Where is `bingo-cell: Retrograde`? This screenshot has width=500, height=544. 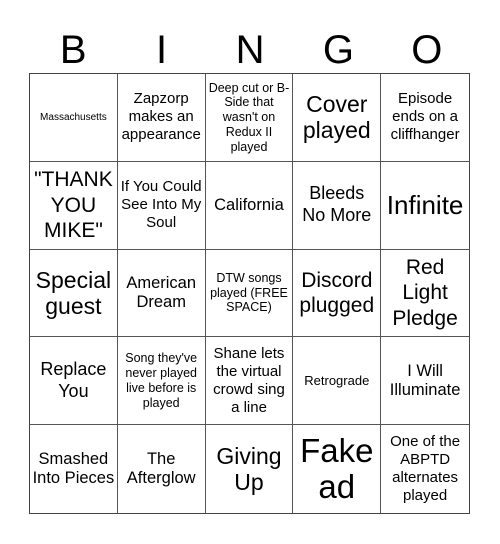 bingo-cell: Retrograde is located at coordinates (337, 381).